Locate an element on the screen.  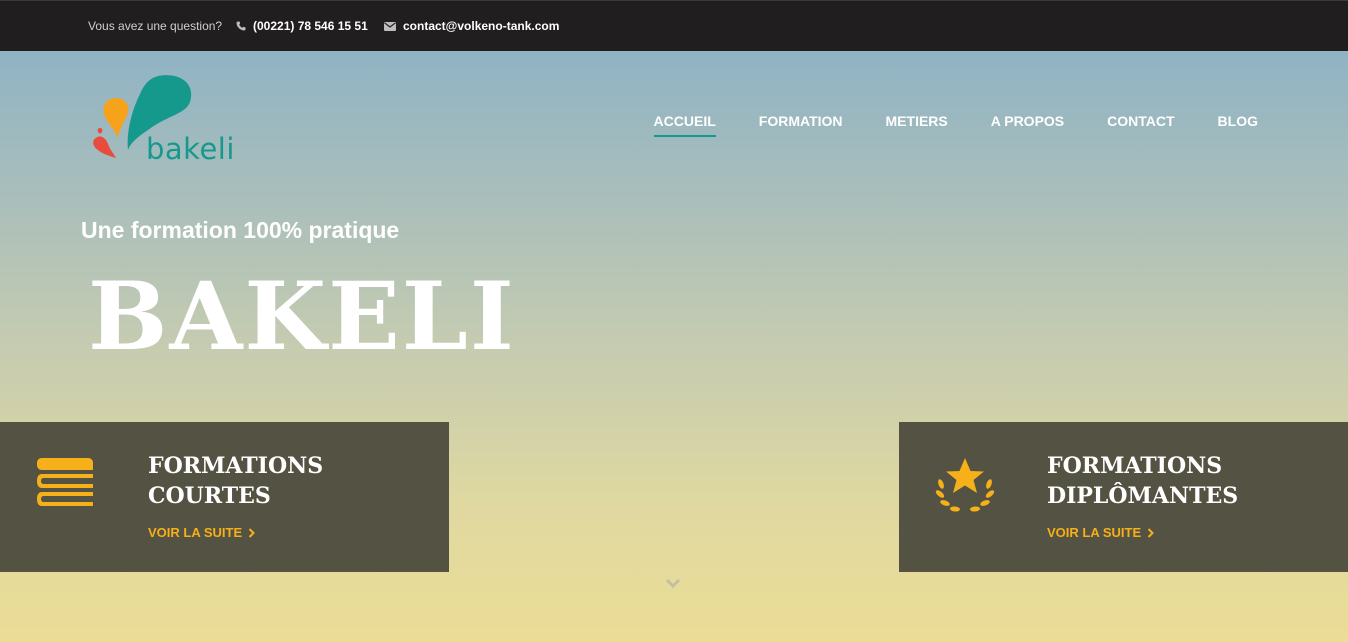
phone-link: (00221) 78 546 15 51 is located at coordinates (302, 26).